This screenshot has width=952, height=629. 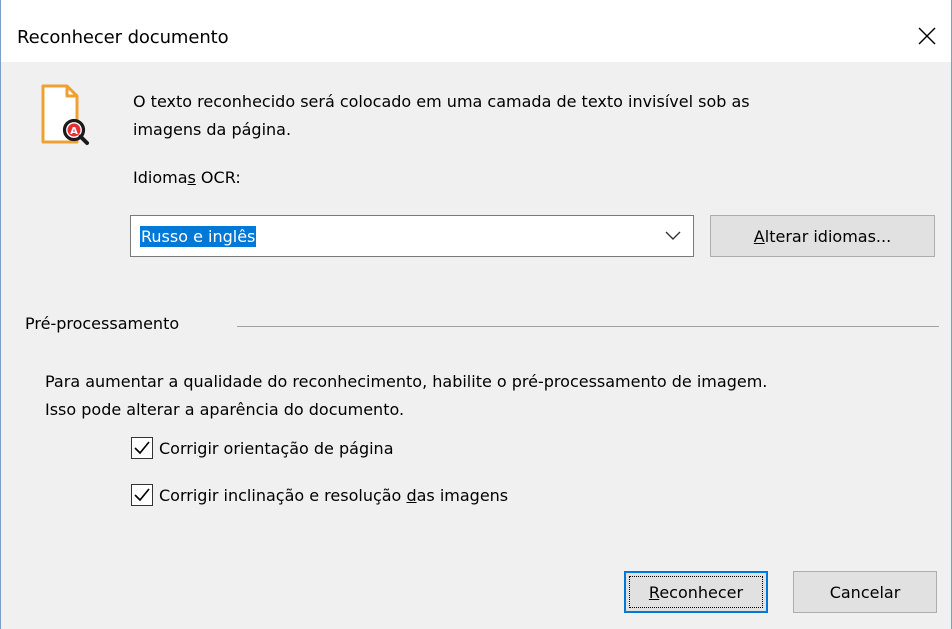 I want to click on recognize-button: Reconhecer, so click(x=696, y=592).